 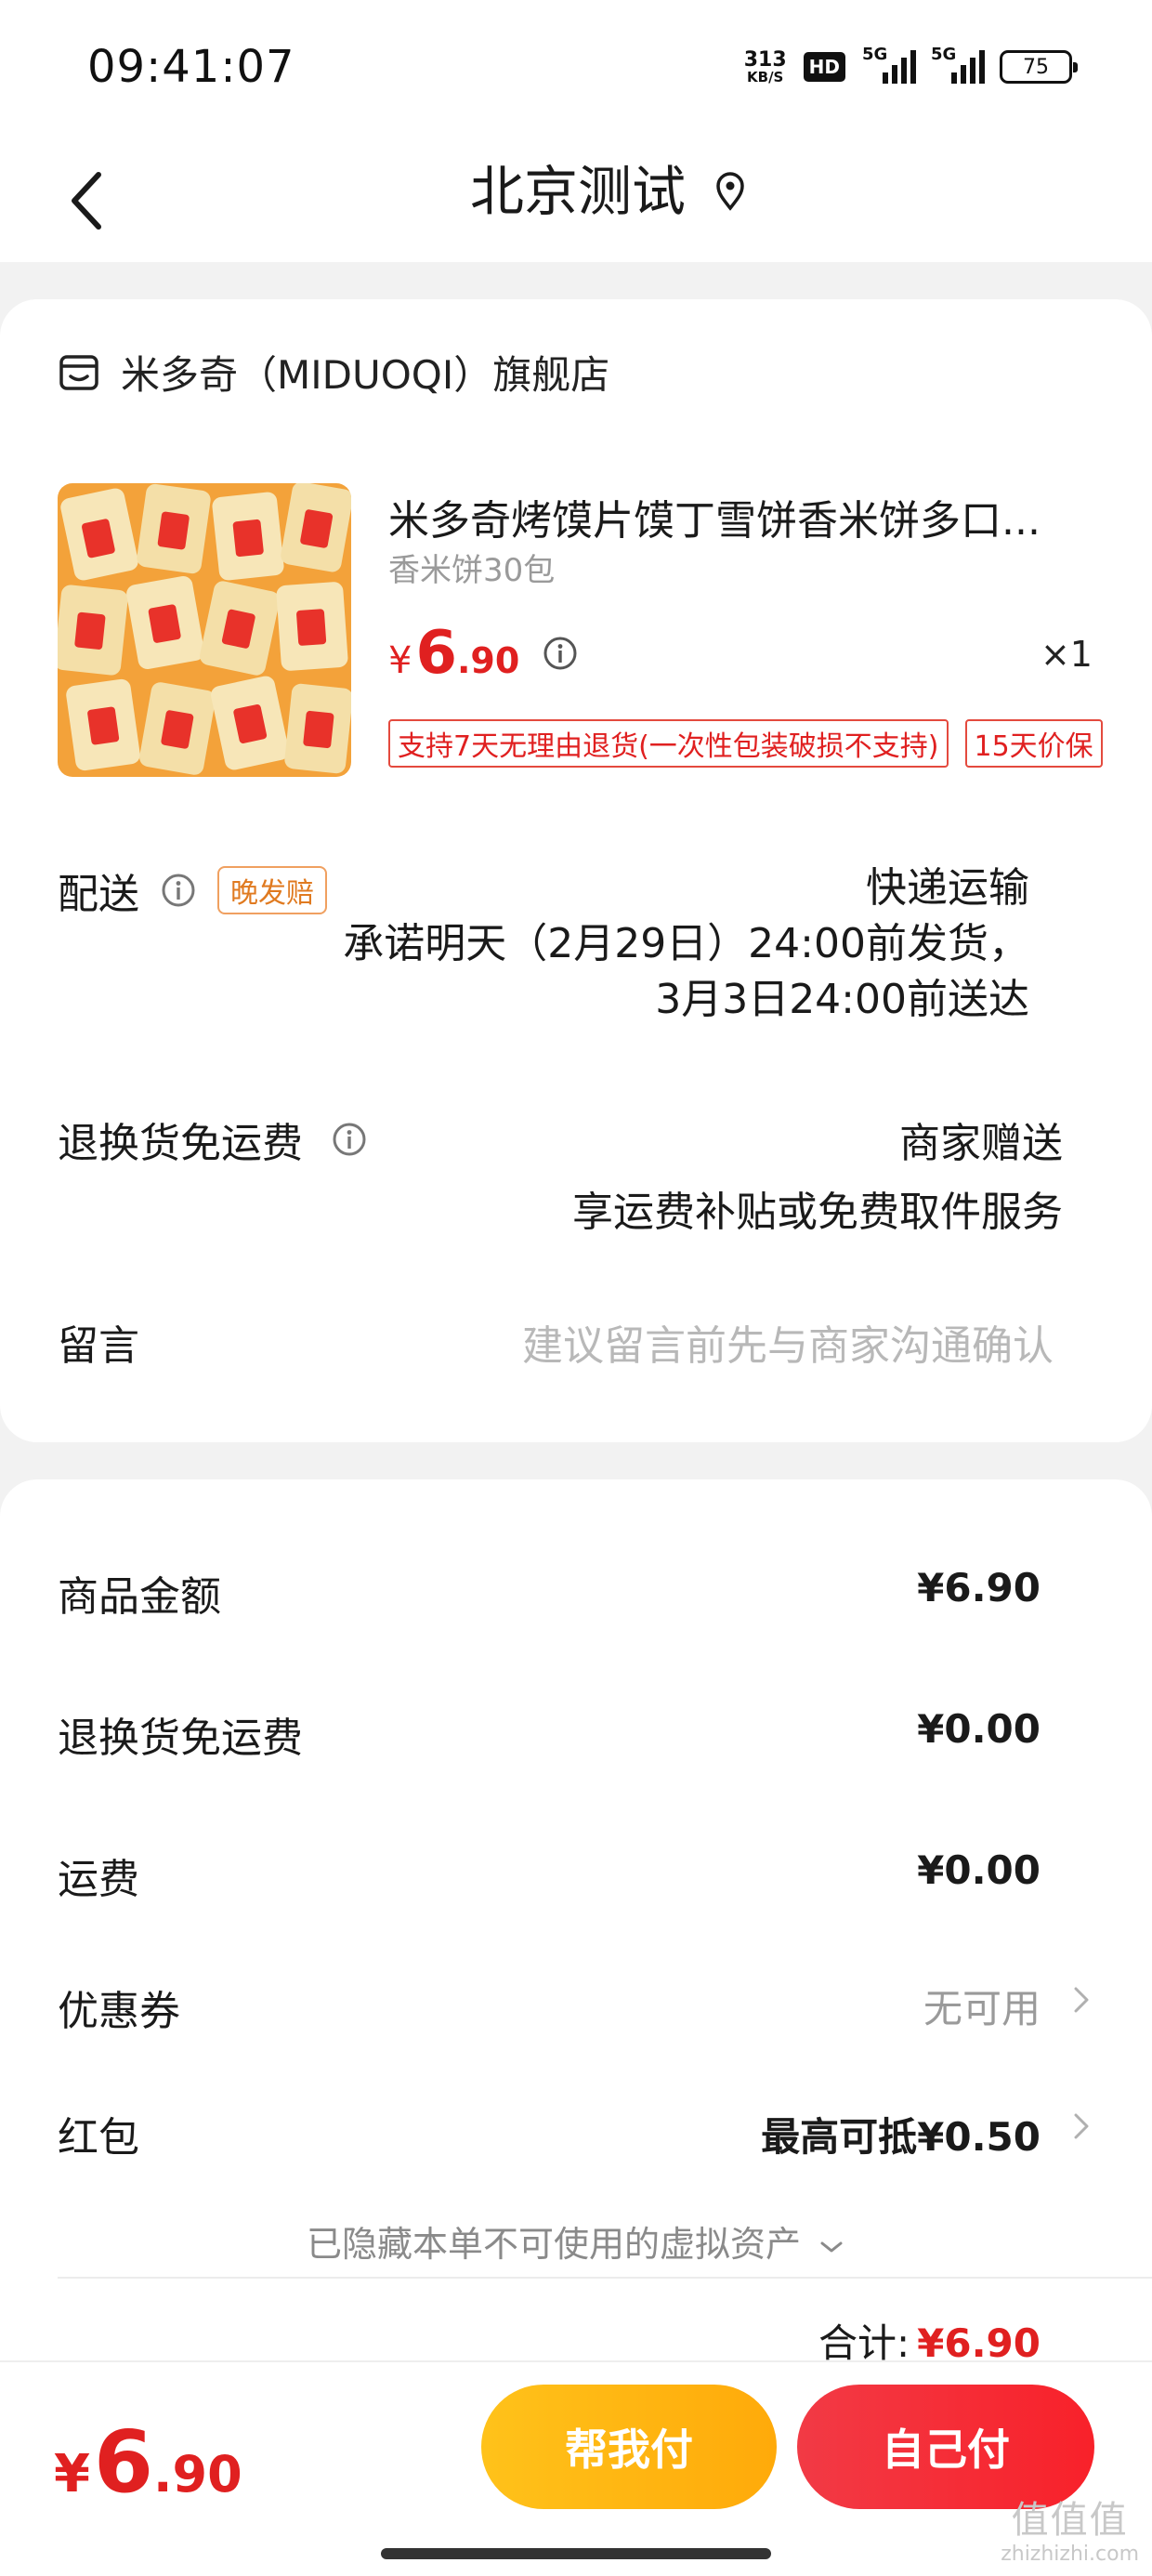 What do you see at coordinates (400, 660) in the screenshot?
I see `product-price-symbol: ¥` at bounding box center [400, 660].